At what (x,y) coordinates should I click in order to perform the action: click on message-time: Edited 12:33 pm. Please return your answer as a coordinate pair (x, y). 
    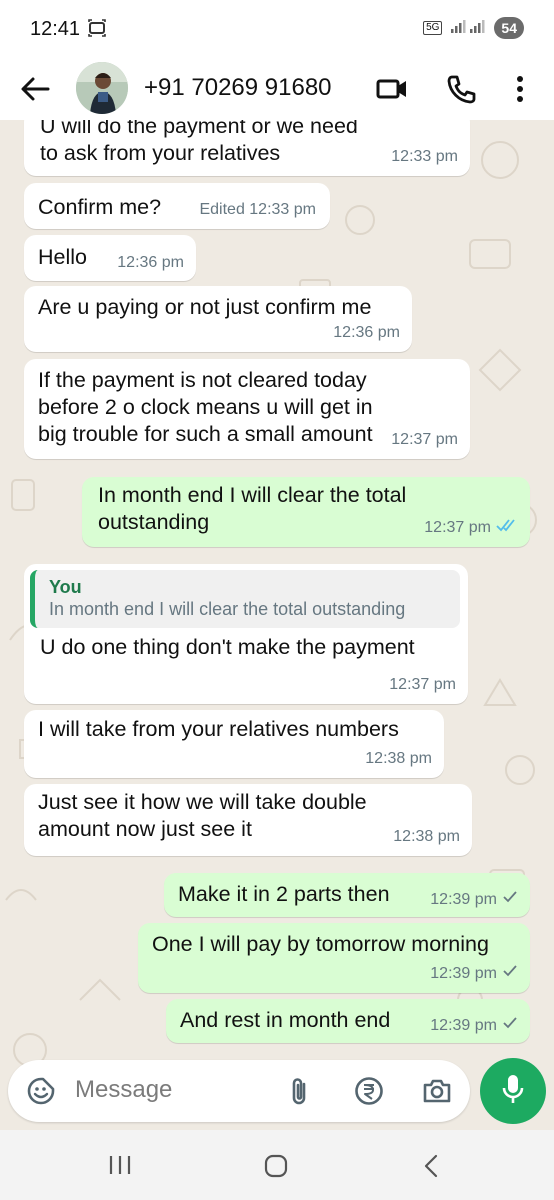
    Looking at the image, I should click on (257, 209).